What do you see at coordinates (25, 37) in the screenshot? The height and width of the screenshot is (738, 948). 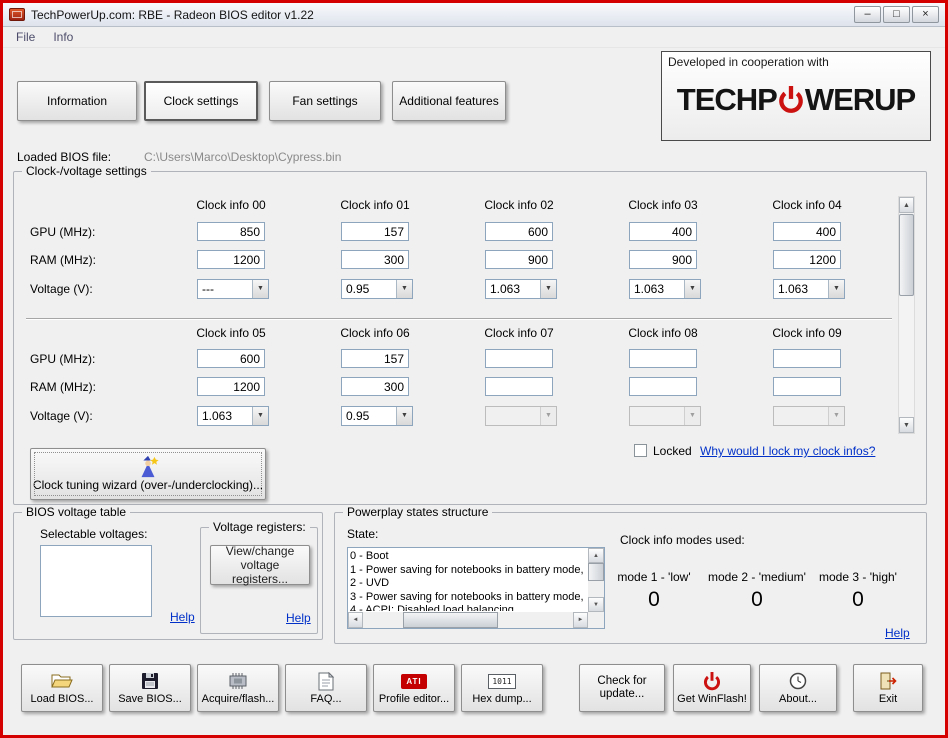 I see `menu-file: File` at bounding box center [25, 37].